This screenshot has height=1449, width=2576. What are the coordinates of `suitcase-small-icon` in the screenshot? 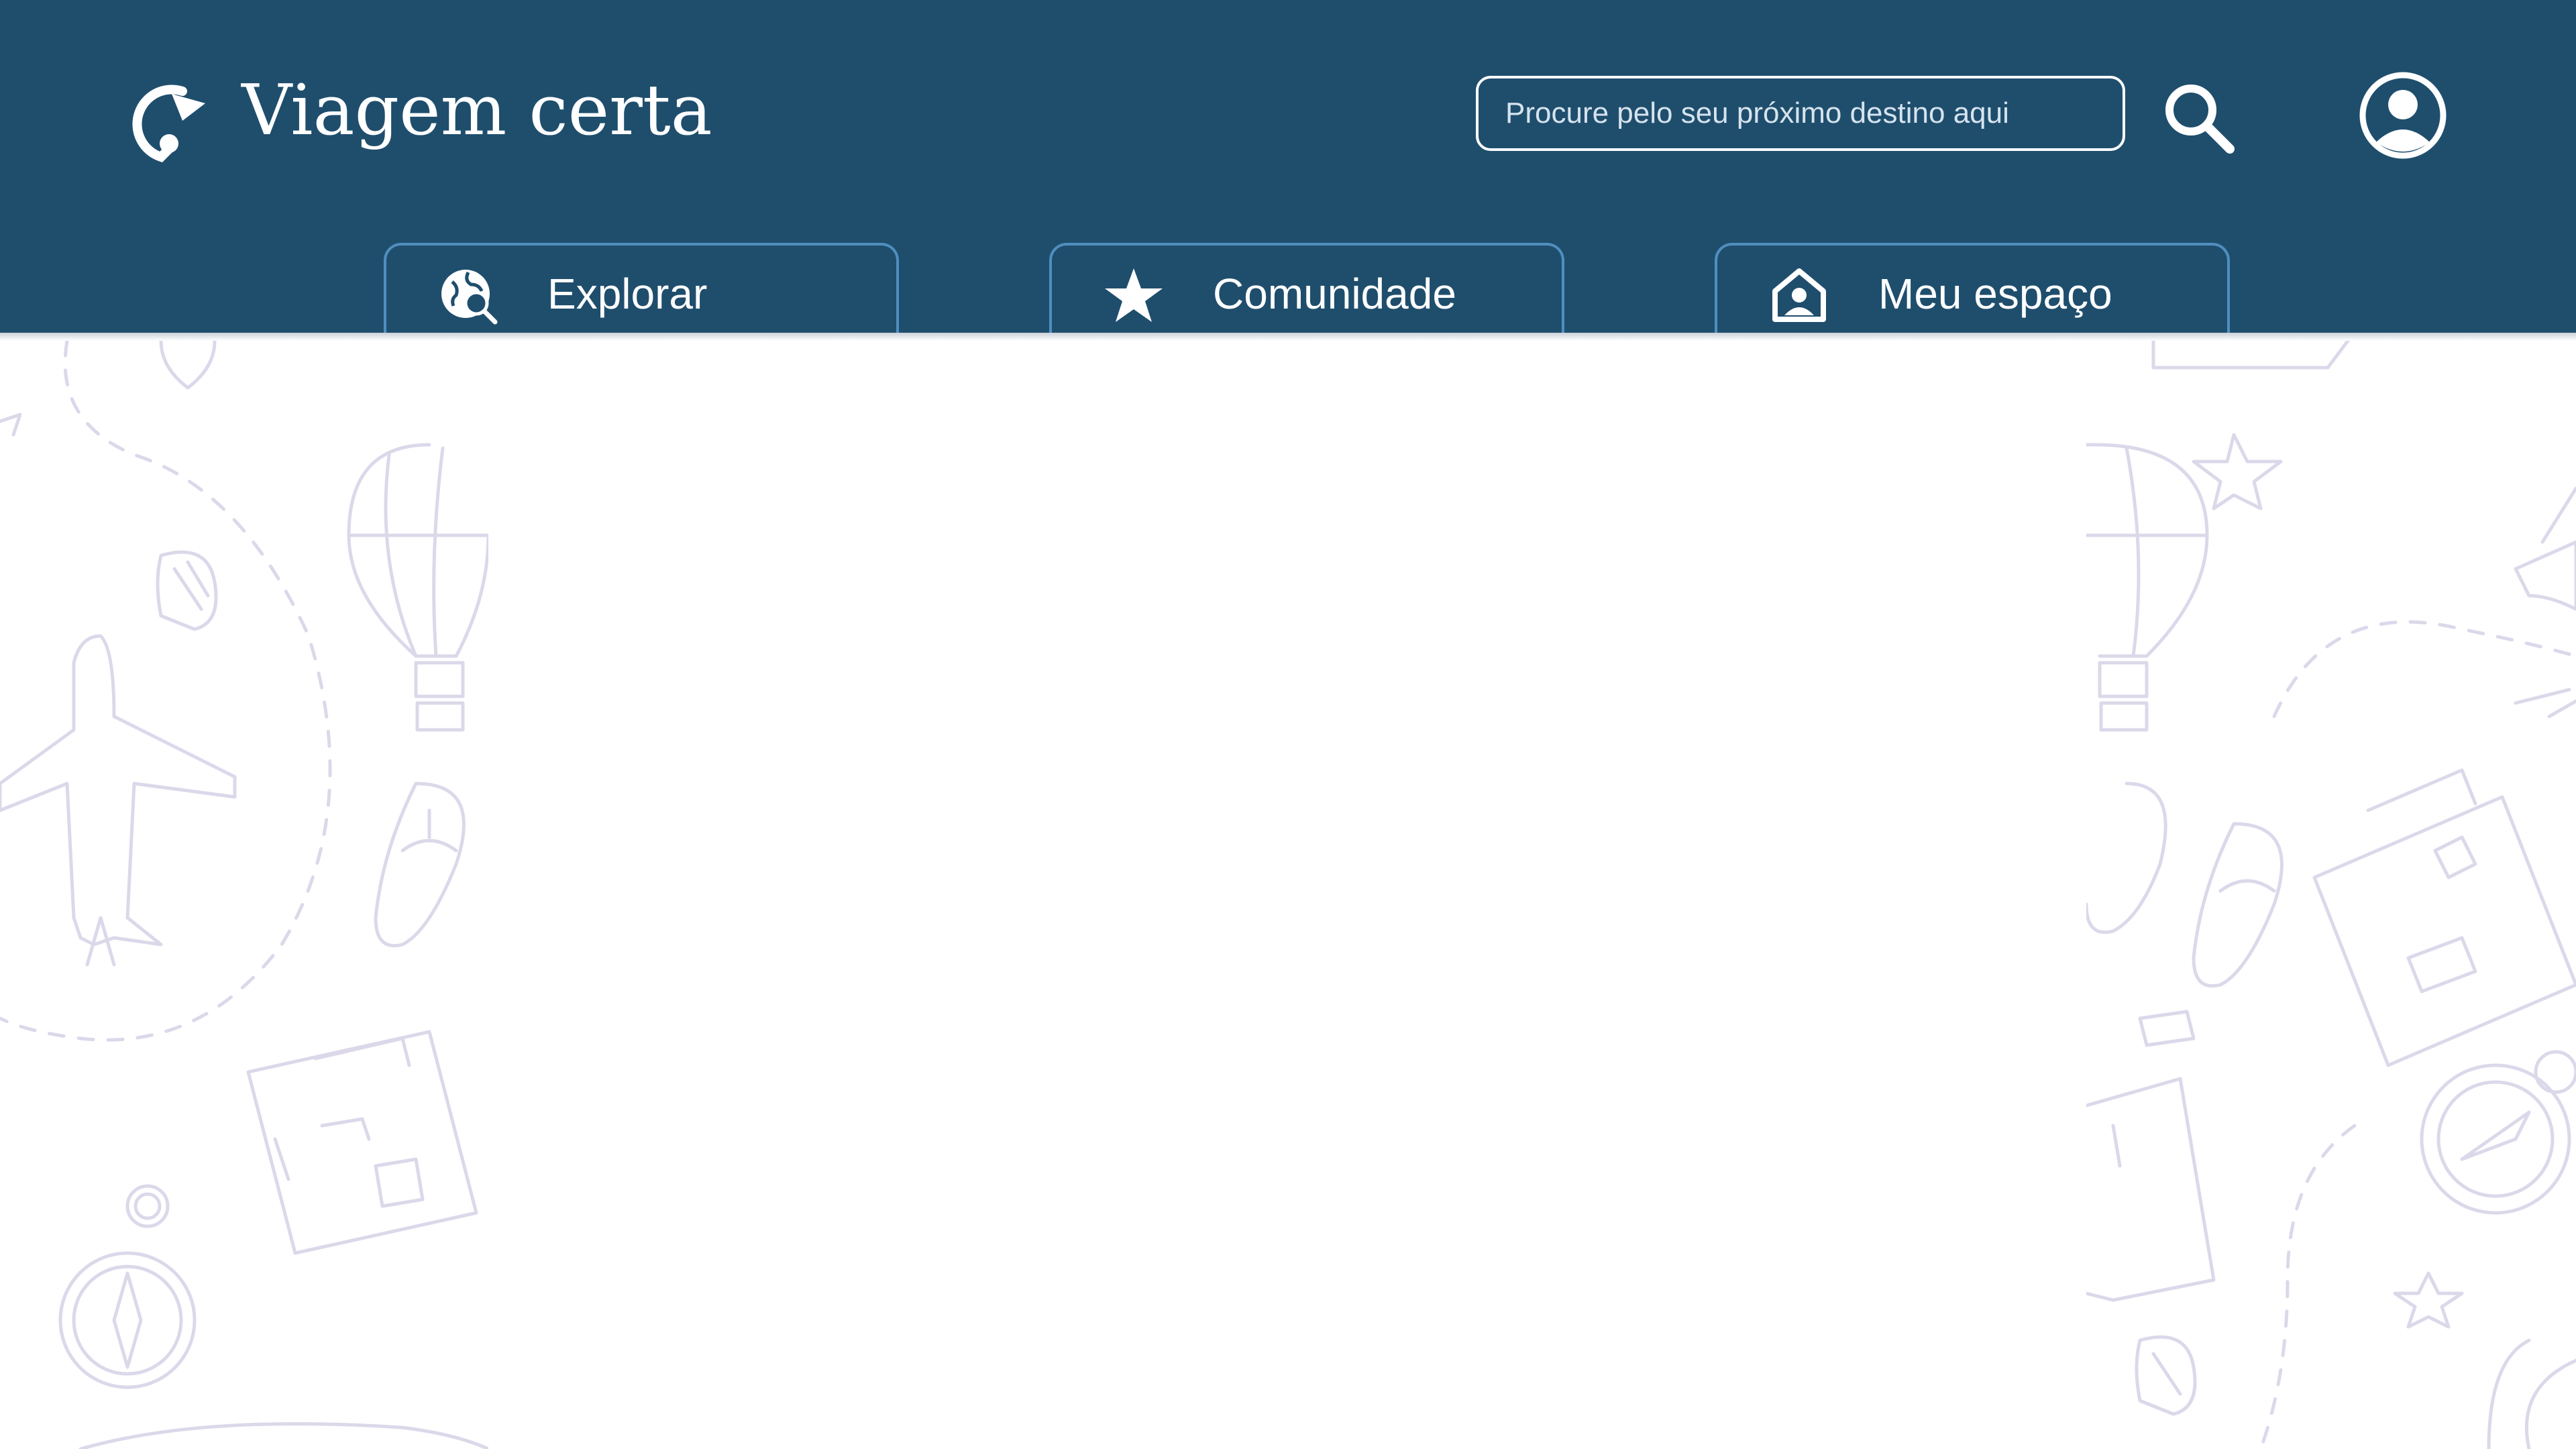 It's located at (2151, 1156).